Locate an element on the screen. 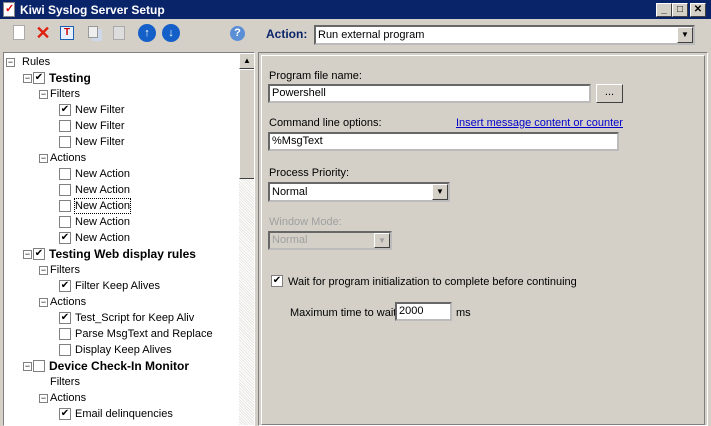 This screenshot has height=426, width=711. scroll-up-button: ▲ is located at coordinates (246, 61).